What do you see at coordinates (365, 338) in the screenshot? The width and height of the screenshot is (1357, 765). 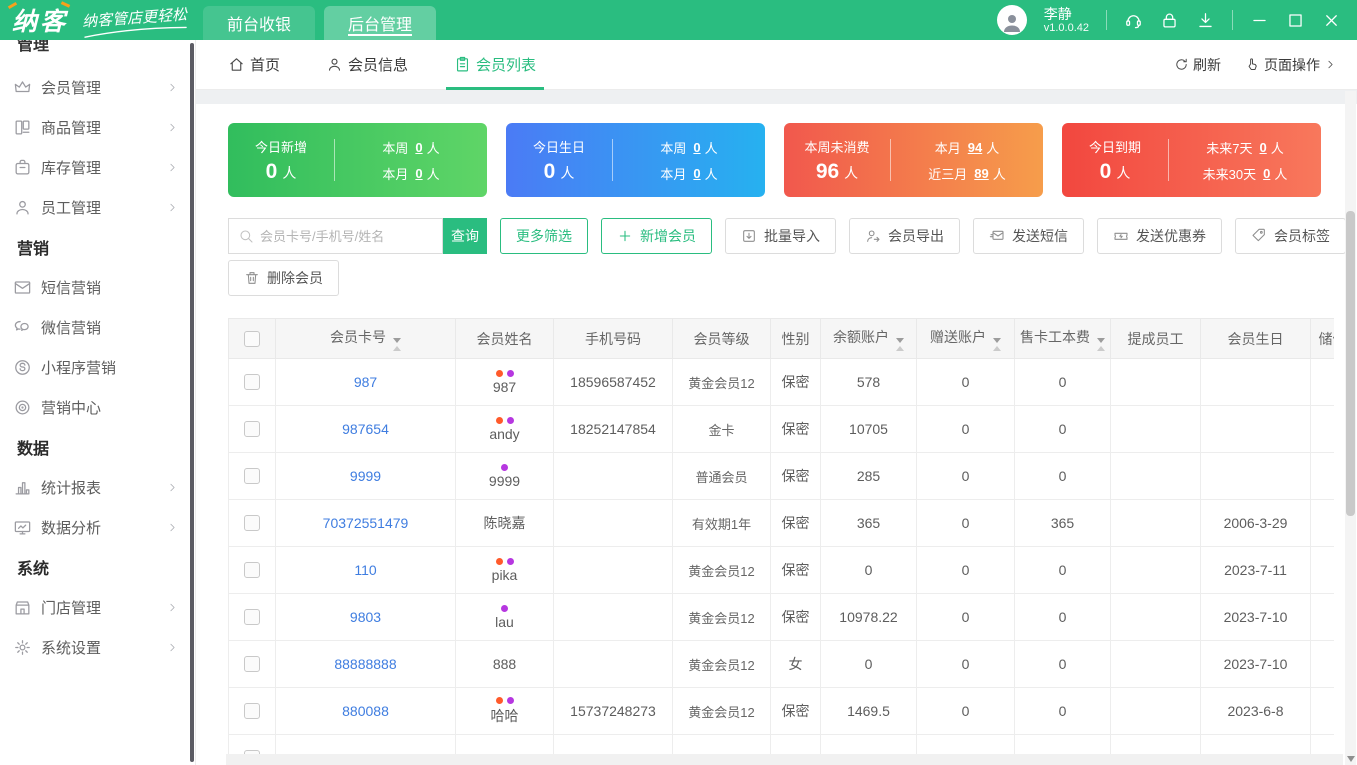 I see `column-header-card_no: 会员卡号` at bounding box center [365, 338].